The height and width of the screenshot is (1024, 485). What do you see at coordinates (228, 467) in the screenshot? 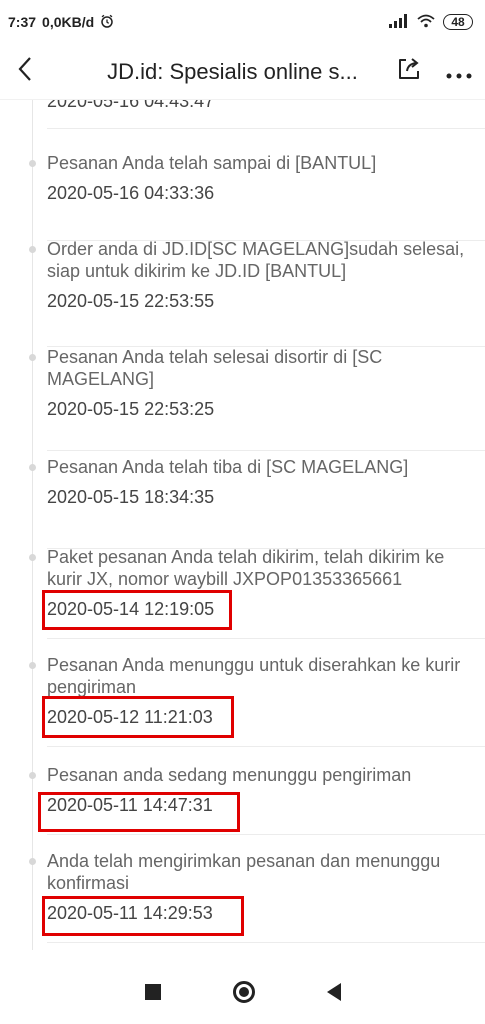
I see `event-message: Pesanan Anda telah tiba di [SC MAGELANG]` at bounding box center [228, 467].